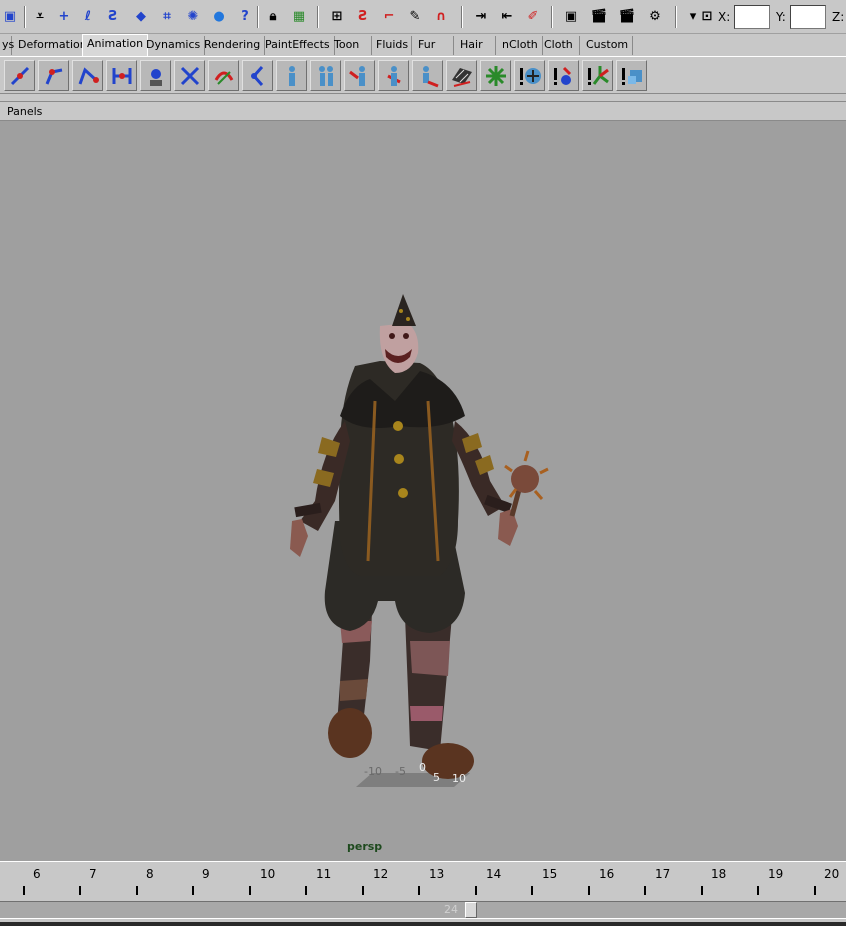  Describe the element at coordinates (219, 16) in the screenshot. I see `render-sphere-icon: ●` at that location.